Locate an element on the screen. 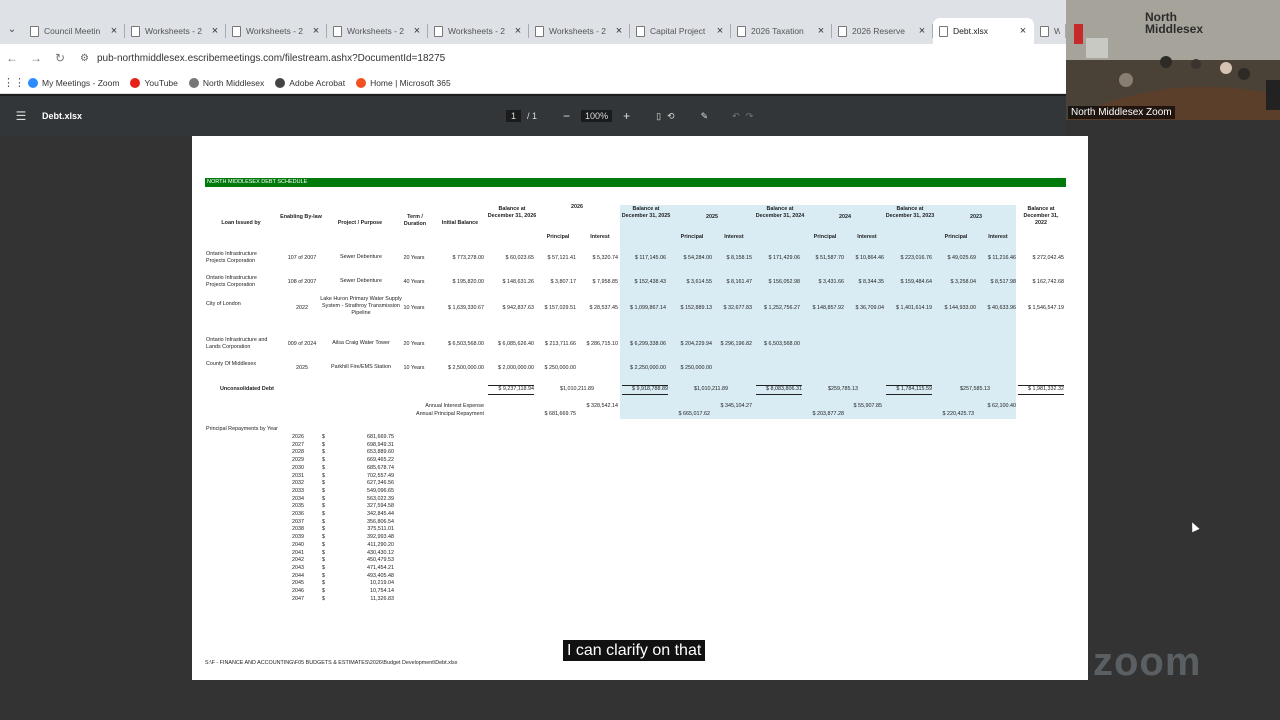  repayment-amount: 681,669.75 is located at coordinates (380, 437).